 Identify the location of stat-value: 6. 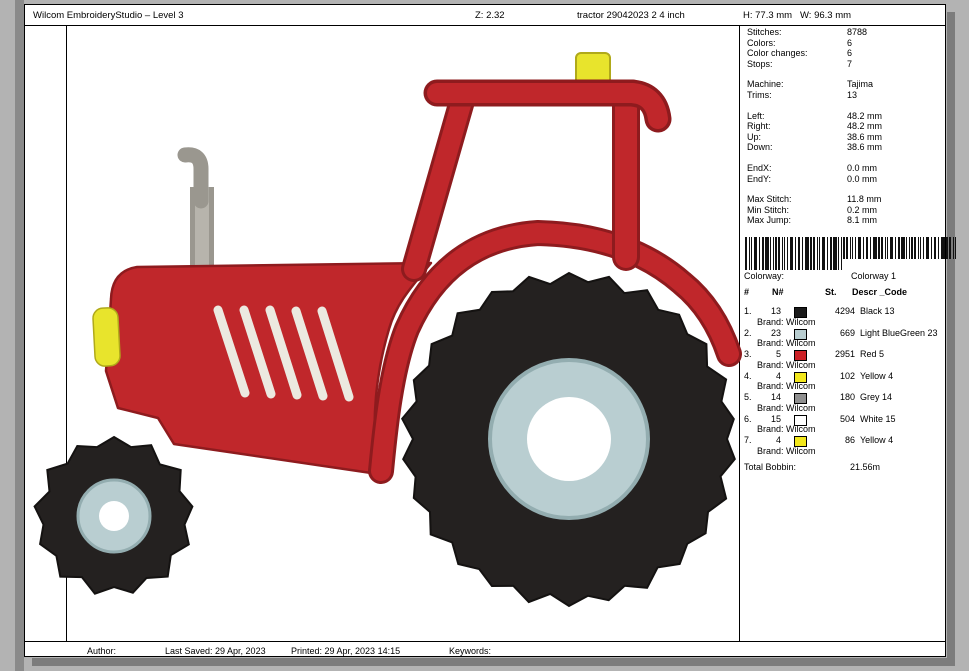
(850, 53).